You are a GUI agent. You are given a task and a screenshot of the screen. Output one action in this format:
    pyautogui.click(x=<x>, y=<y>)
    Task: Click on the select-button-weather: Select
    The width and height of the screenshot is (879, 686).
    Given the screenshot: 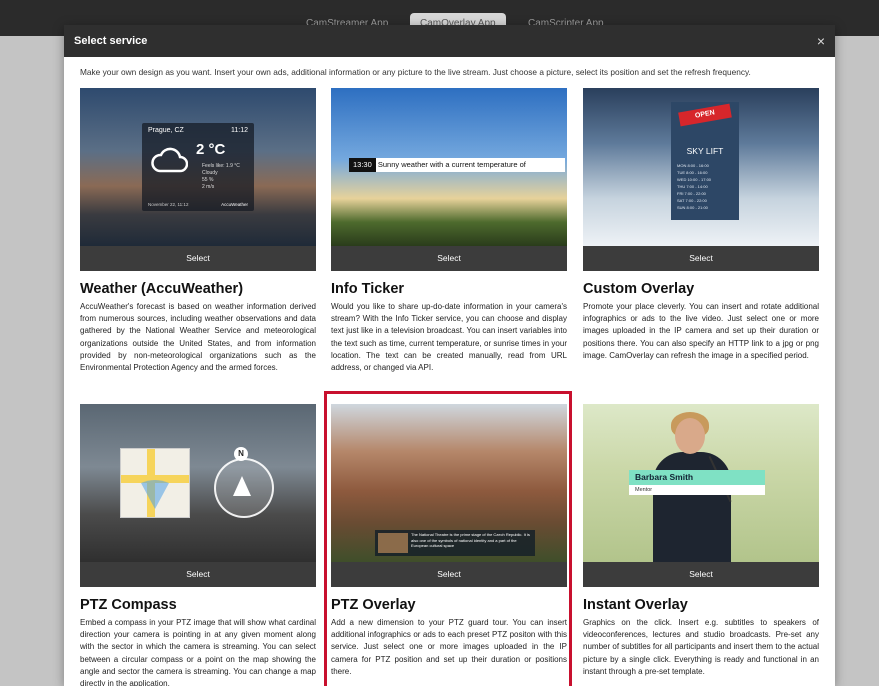 What is the action you would take?
    pyautogui.click(x=198, y=258)
    